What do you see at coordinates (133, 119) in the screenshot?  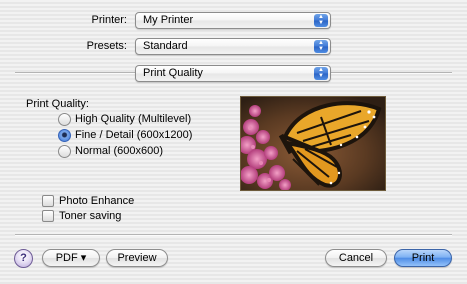 I see `radio-label: High Quality (Multilevel)` at bounding box center [133, 119].